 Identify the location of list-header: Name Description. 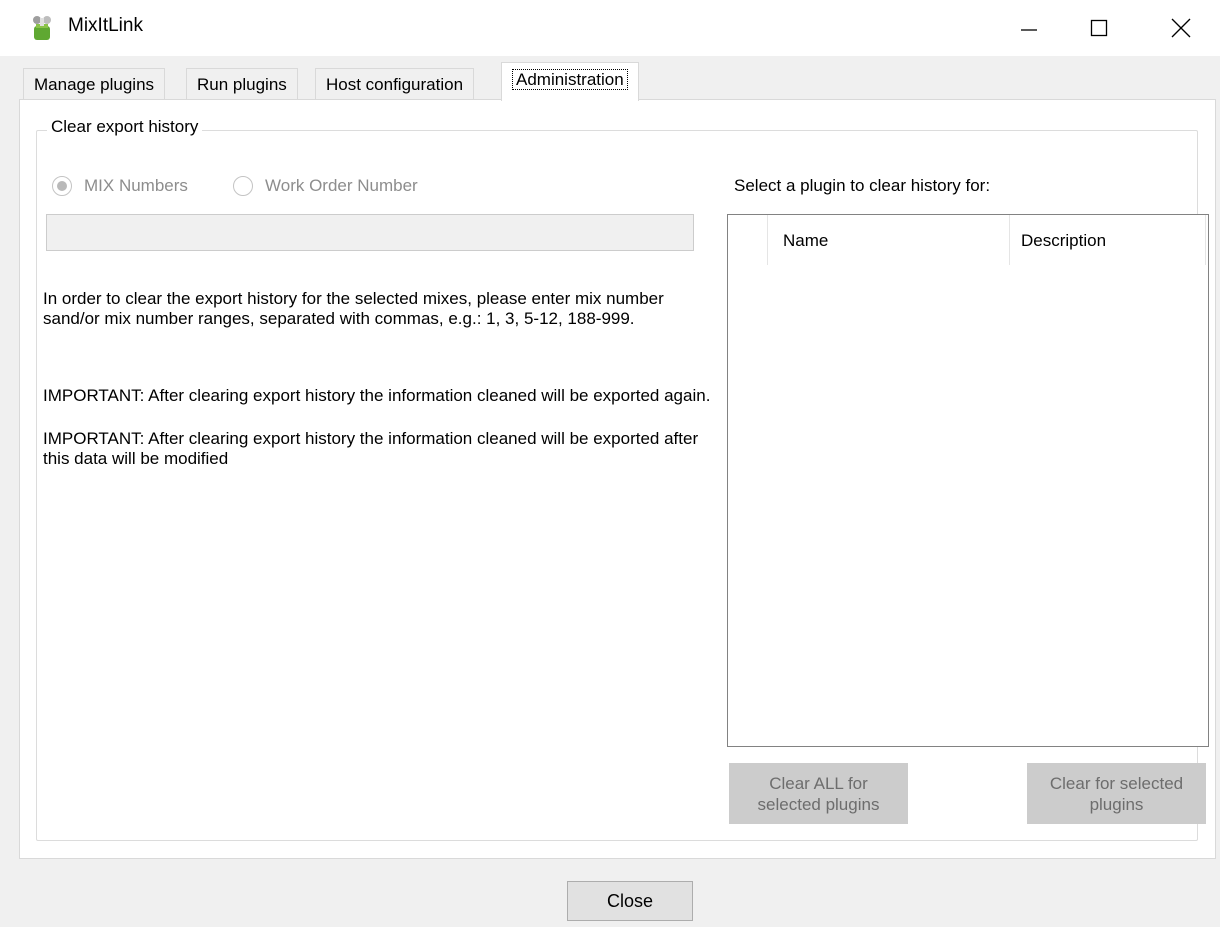
(968, 240).